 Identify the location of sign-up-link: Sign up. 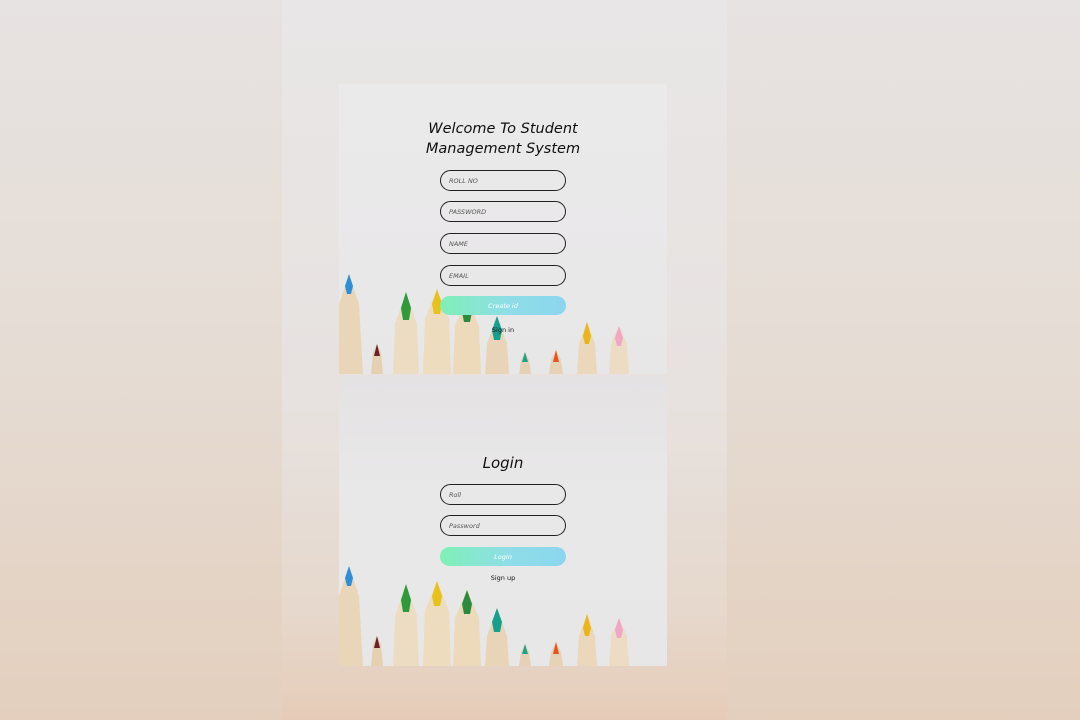
(503, 578).